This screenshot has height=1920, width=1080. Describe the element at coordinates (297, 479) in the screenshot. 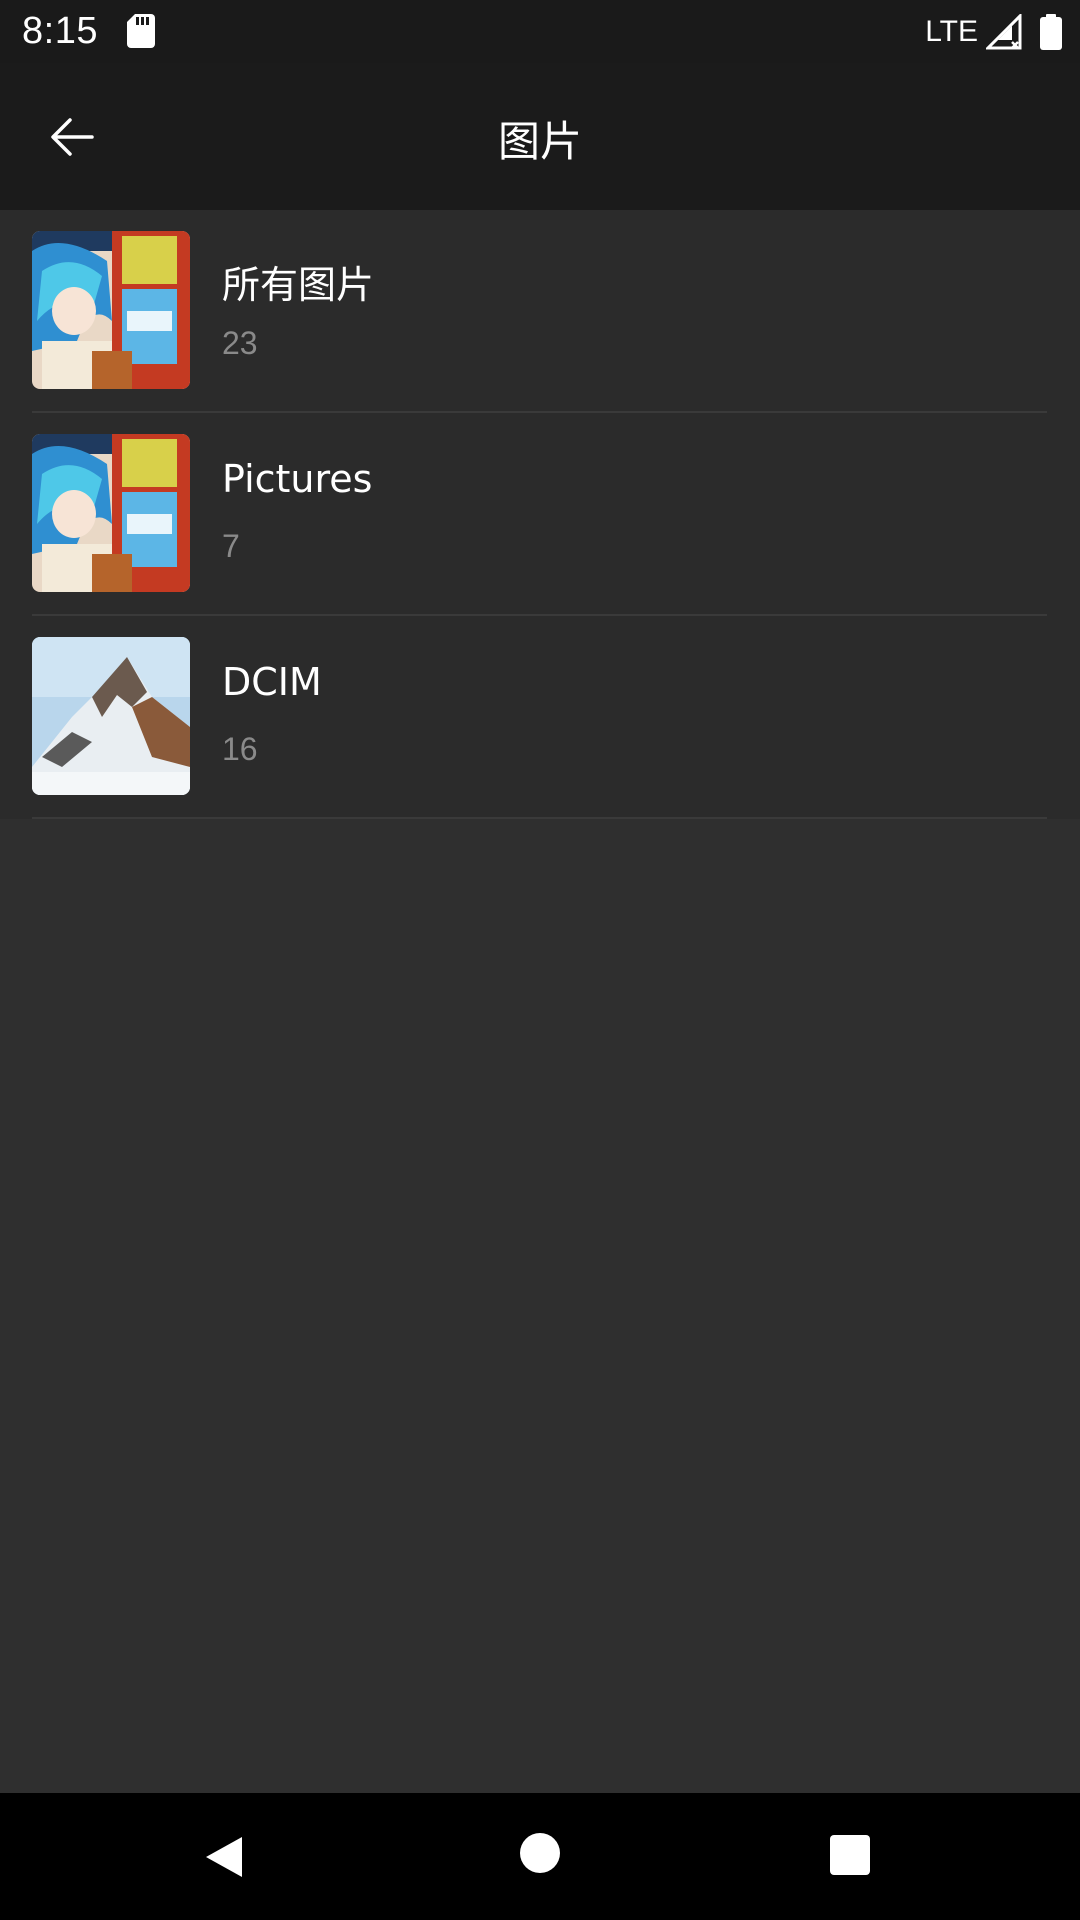

I see `album-name: Pictures` at that location.